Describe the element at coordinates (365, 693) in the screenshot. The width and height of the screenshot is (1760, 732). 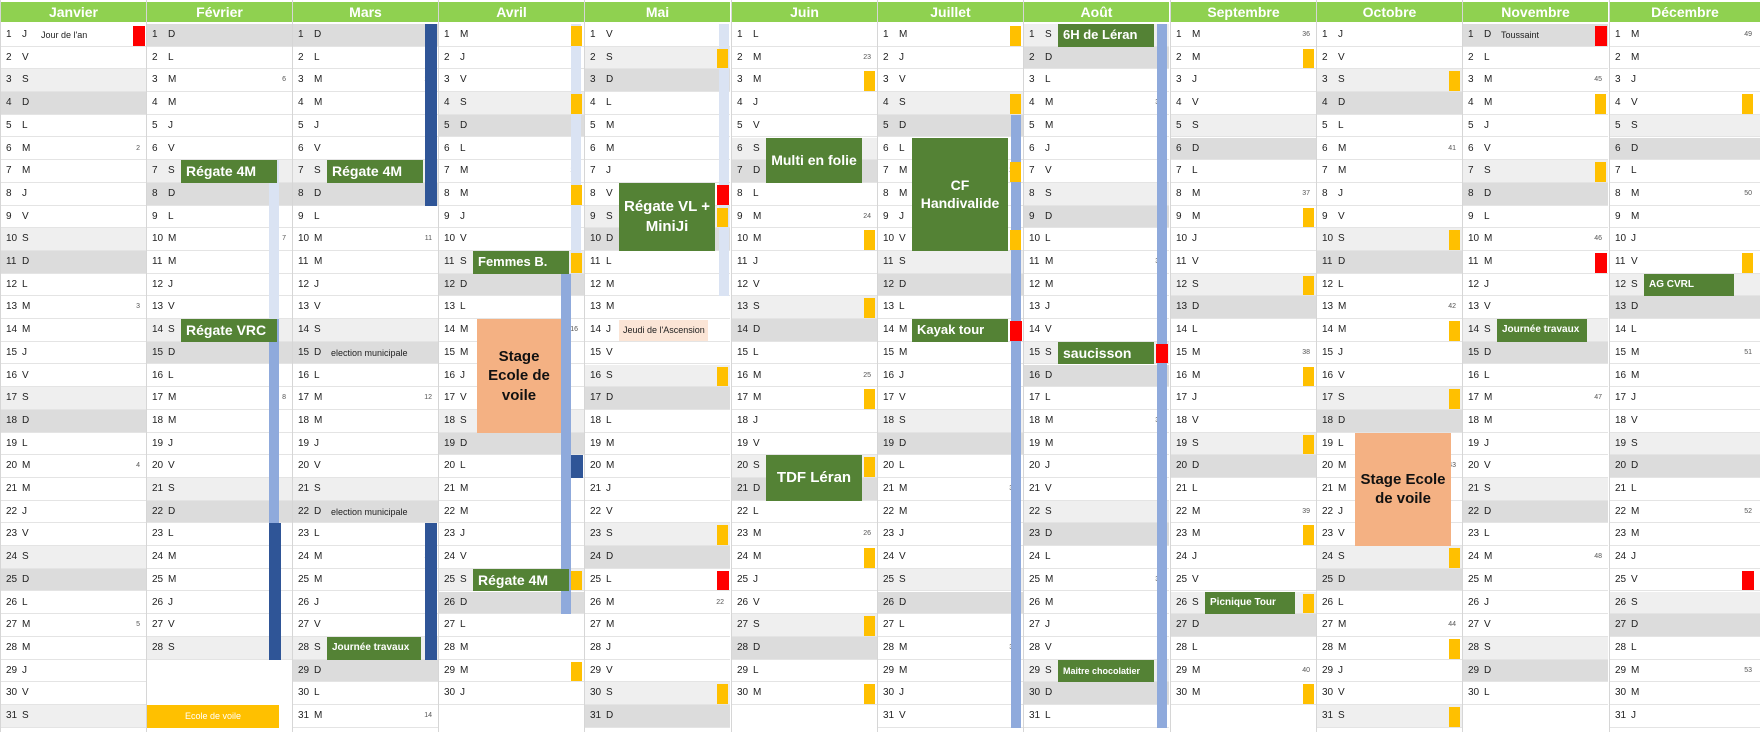
I see `day-row: 30 L` at that location.